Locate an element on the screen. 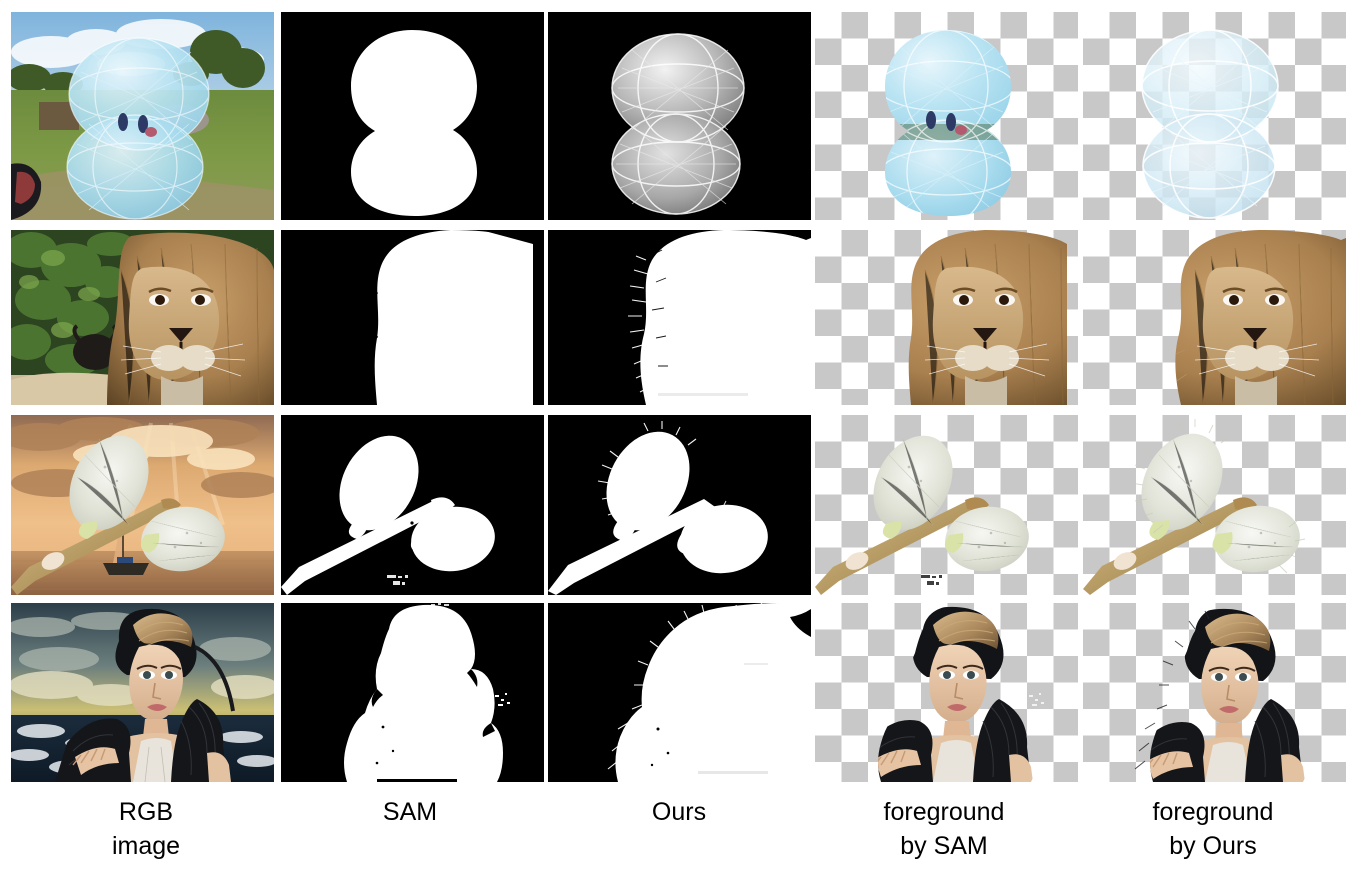 This screenshot has width=1356, height=878. mask-lion-ours is located at coordinates (679, 317).